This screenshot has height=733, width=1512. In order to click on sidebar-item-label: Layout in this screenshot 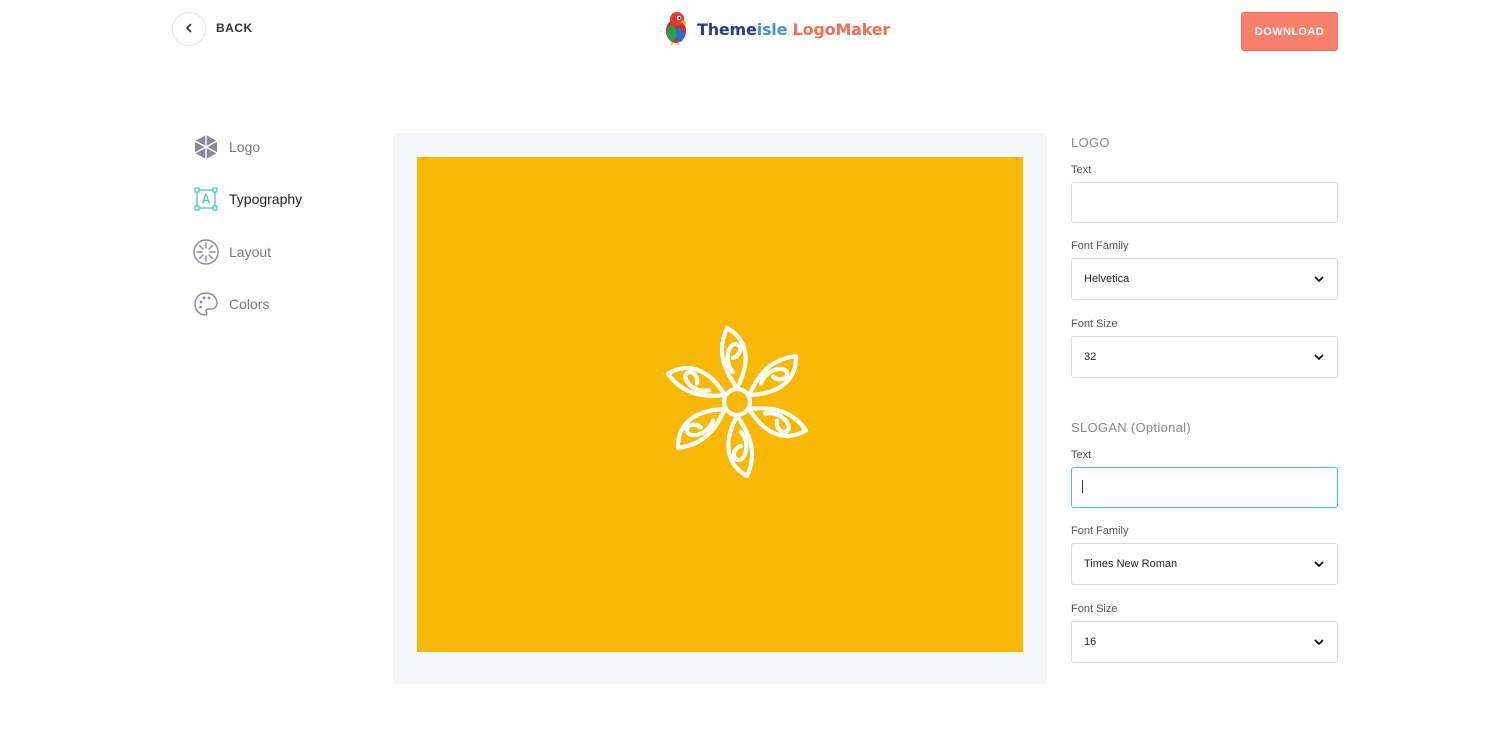, I will do `click(250, 252)`.